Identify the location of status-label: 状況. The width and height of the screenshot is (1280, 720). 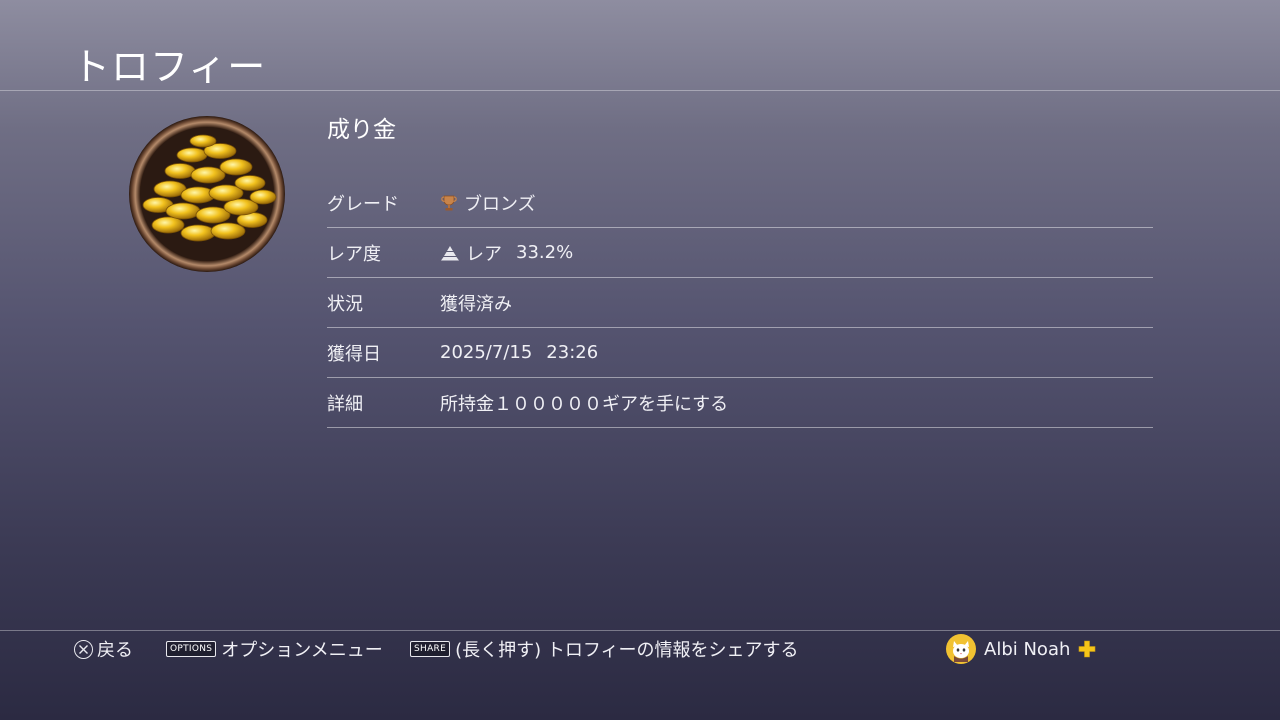
(345, 304).